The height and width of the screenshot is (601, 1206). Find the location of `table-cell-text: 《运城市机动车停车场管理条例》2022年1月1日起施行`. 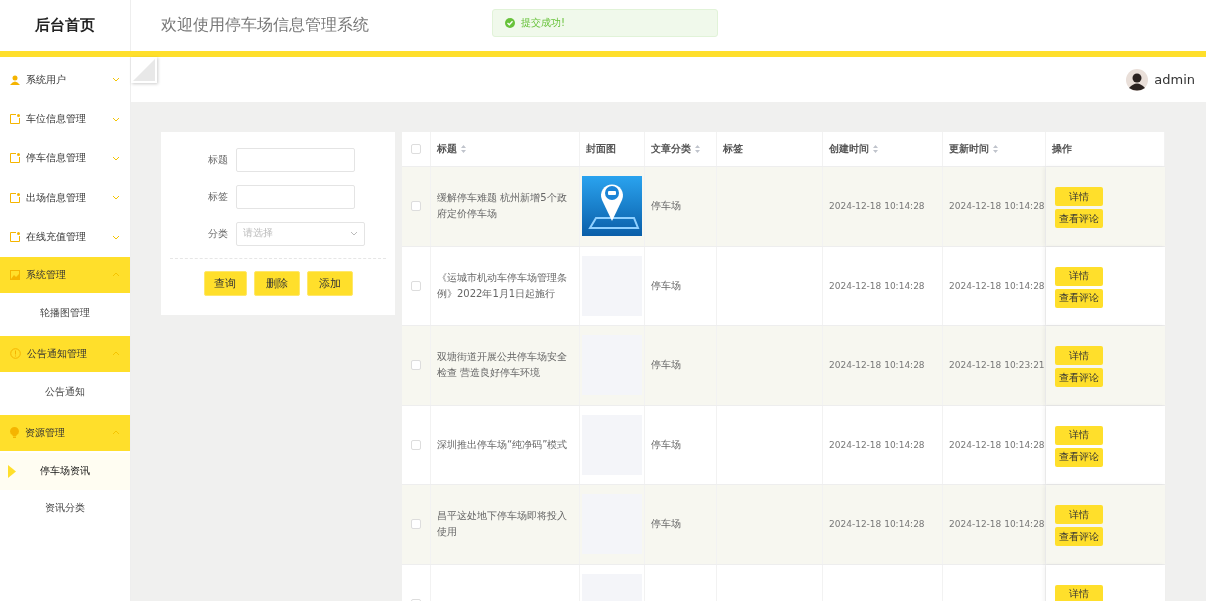

table-cell-text: 《运城市机动车停车场管理条例》2022年1月1日起施行 is located at coordinates (502, 285).